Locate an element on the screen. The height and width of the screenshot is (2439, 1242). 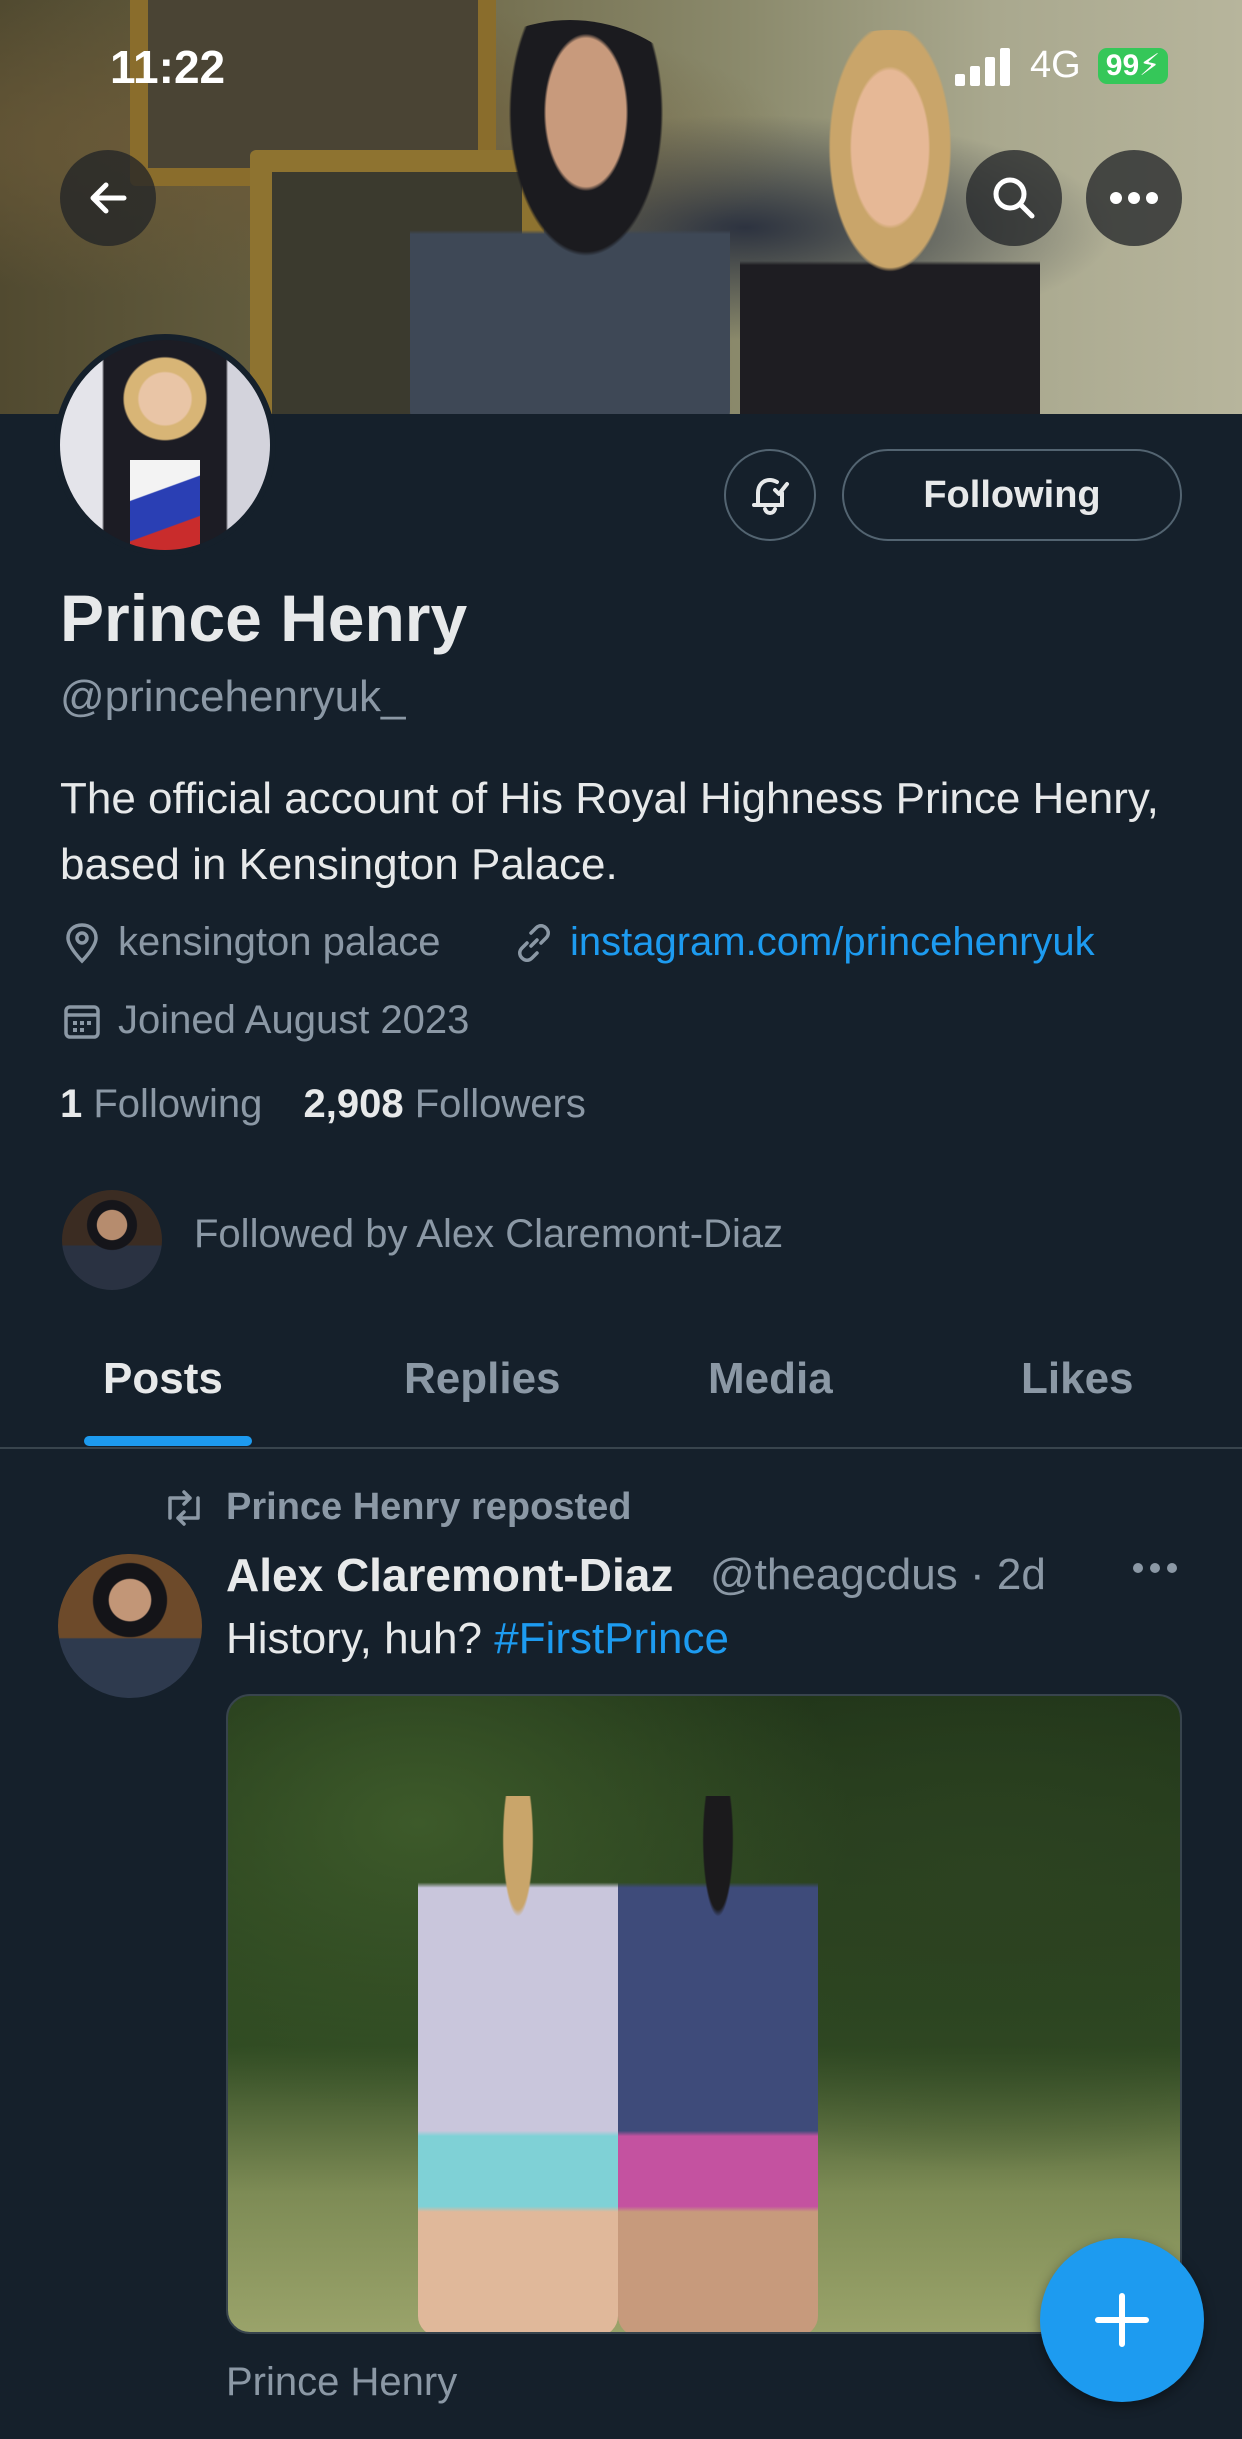
search-button is located at coordinates (1014, 198).